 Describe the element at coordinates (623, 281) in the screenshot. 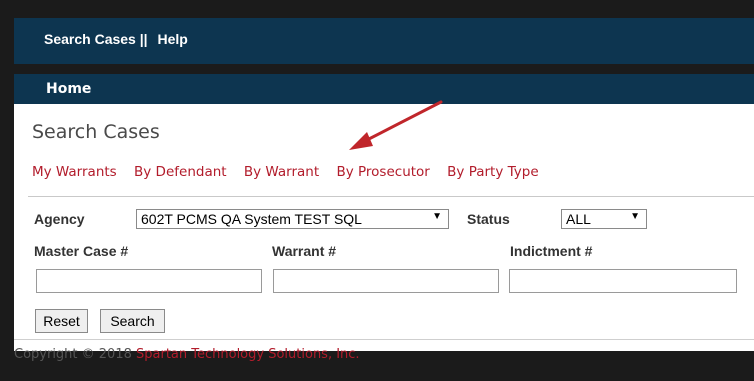

I see `indictment-input` at that location.